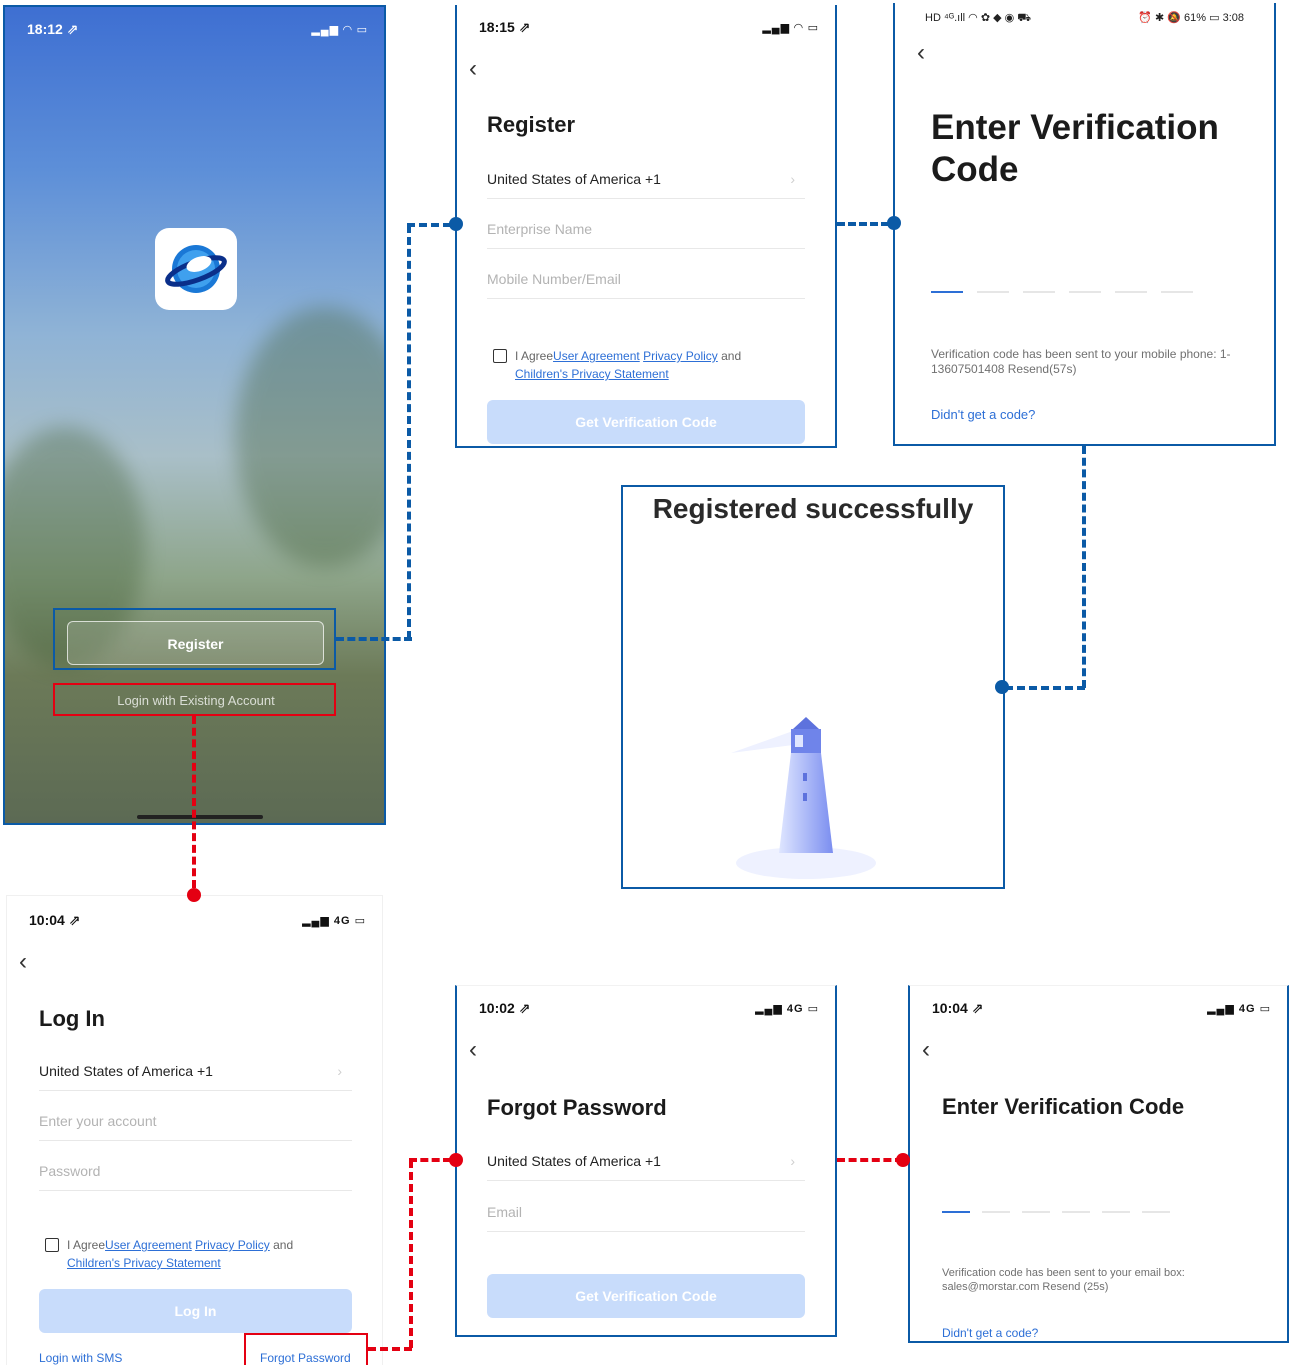 This screenshot has width=1289, height=1365. What do you see at coordinates (649, 29) in the screenshot?
I see `status-bar: 18:15 ⇗ ▂▄▆ ◠ ▭` at bounding box center [649, 29].